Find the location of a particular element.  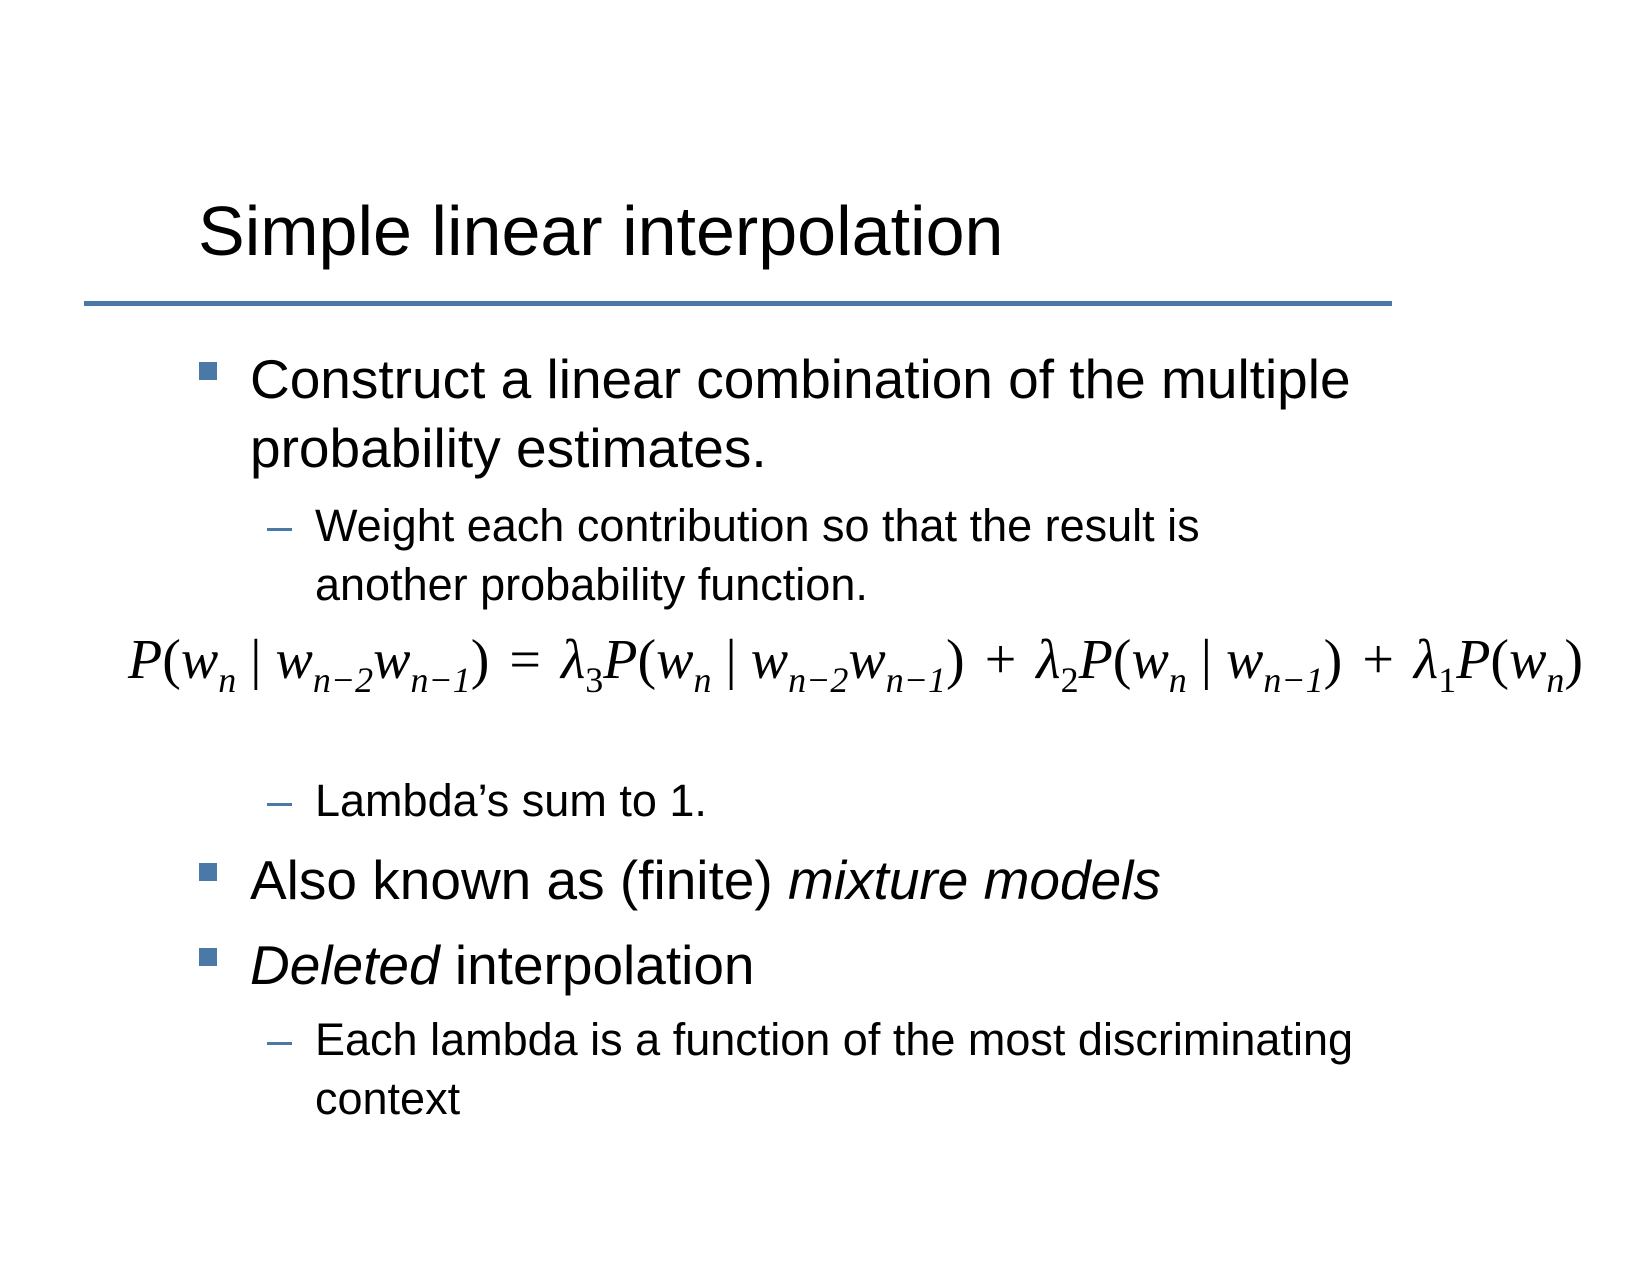

subbullet-text-line2: another probability function. is located at coordinates (591, 584).